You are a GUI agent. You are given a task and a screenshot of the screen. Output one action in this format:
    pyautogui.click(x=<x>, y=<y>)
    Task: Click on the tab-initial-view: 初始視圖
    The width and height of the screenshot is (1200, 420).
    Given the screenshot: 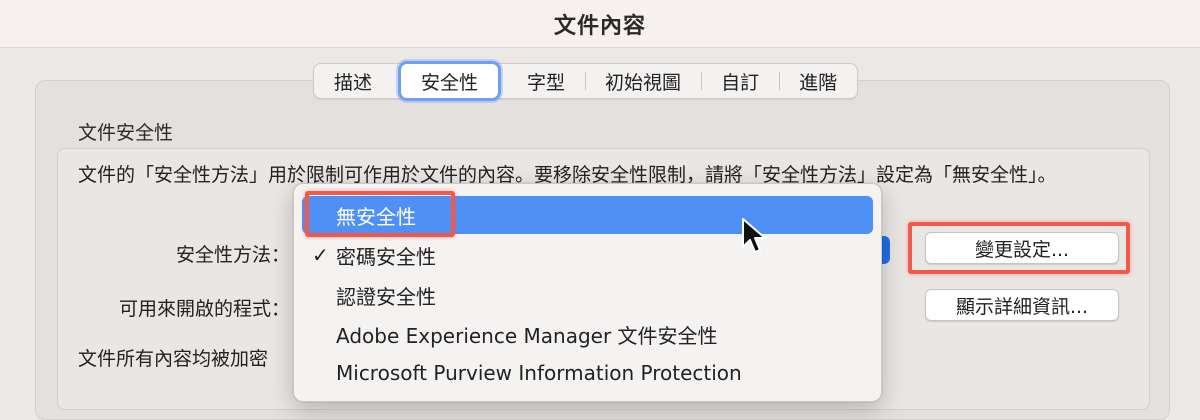 What is the action you would take?
    pyautogui.click(x=643, y=81)
    